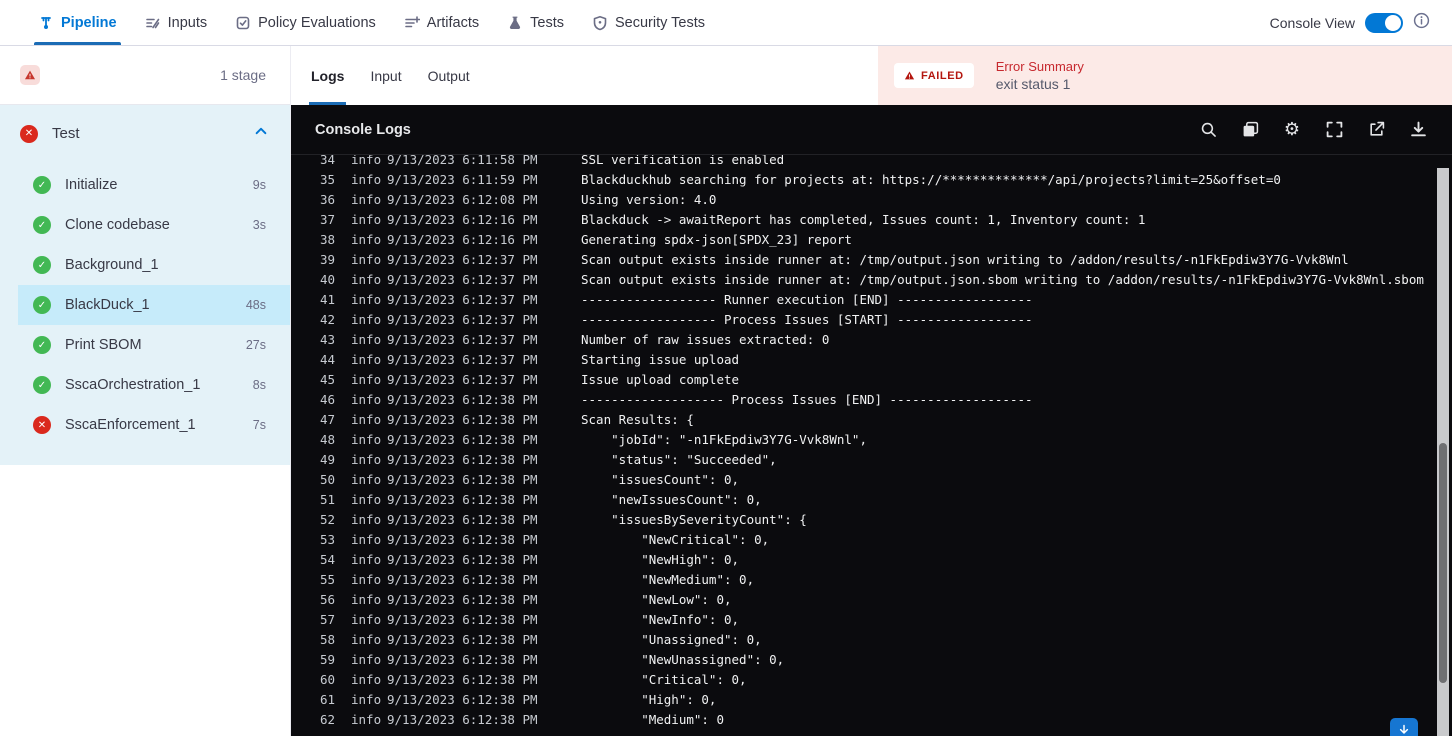 The width and height of the screenshot is (1452, 736). I want to click on info-icon, so click(1421, 23).